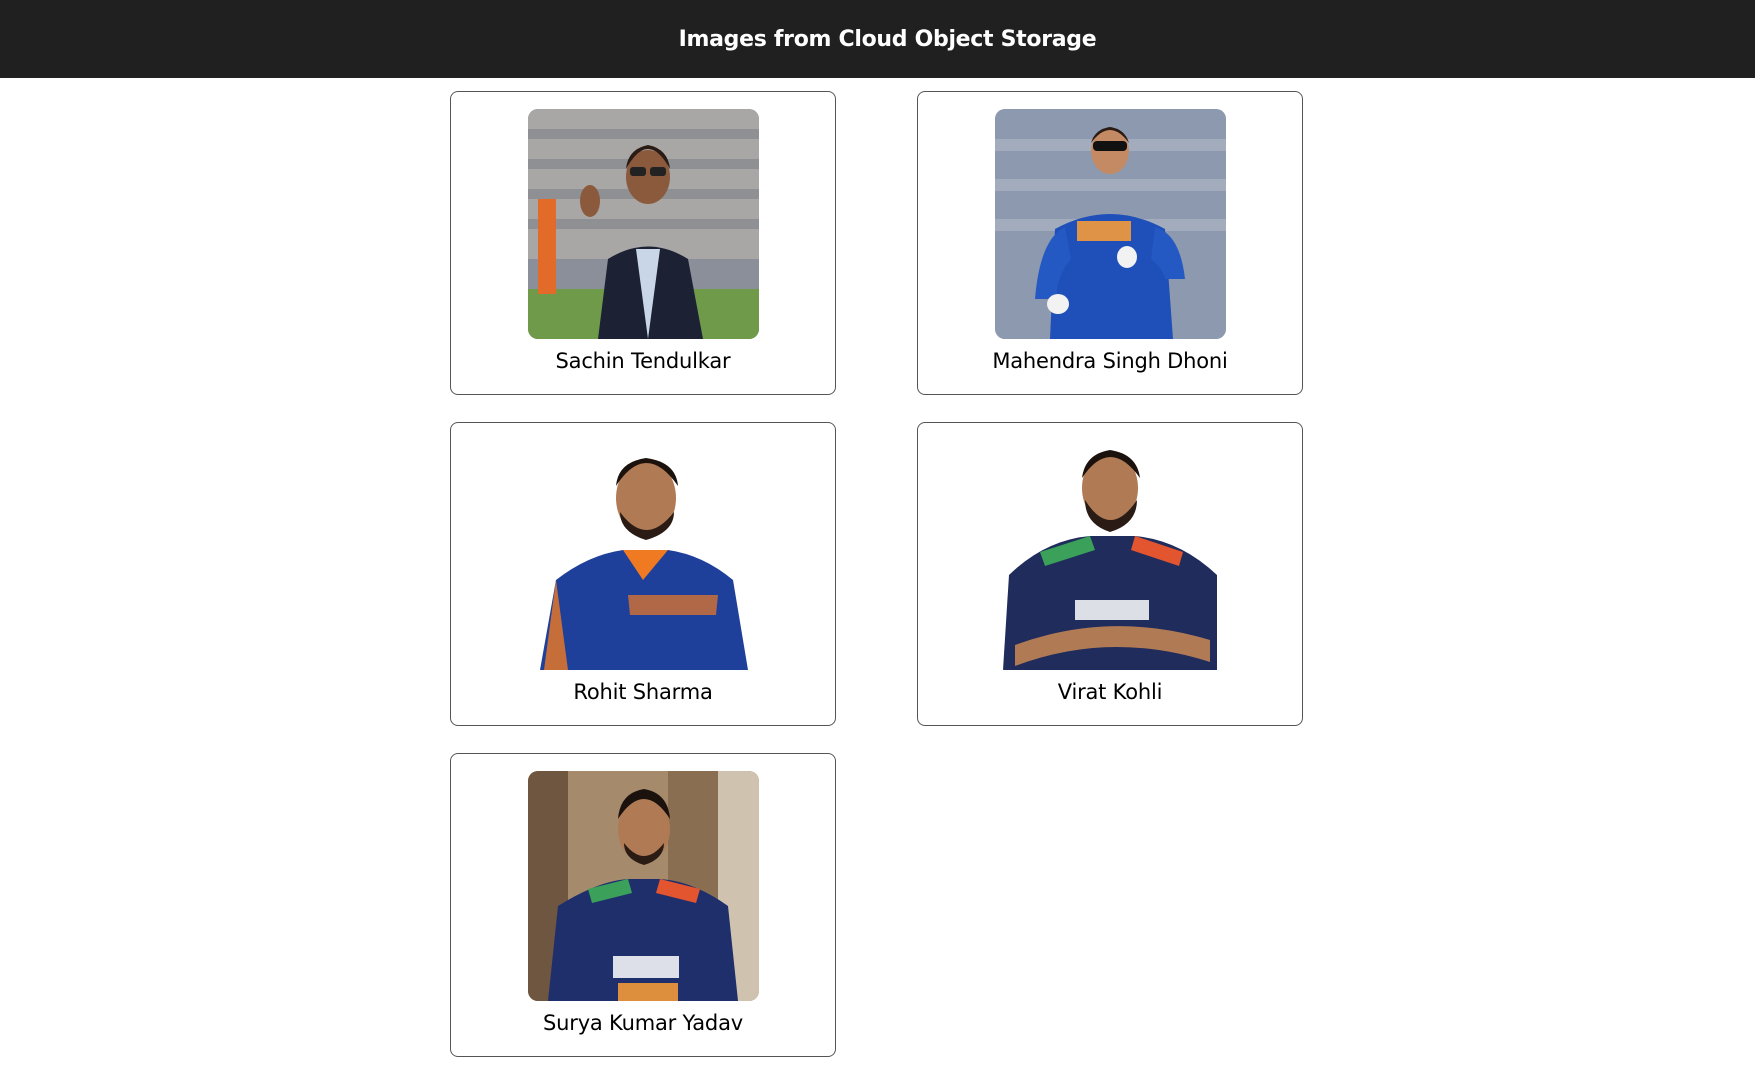  What do you see at coordinates (1110, 361) in the screenshot?
I see `player-name: Mahendra Singh Dhoni` at bounding box center [1110, 361].